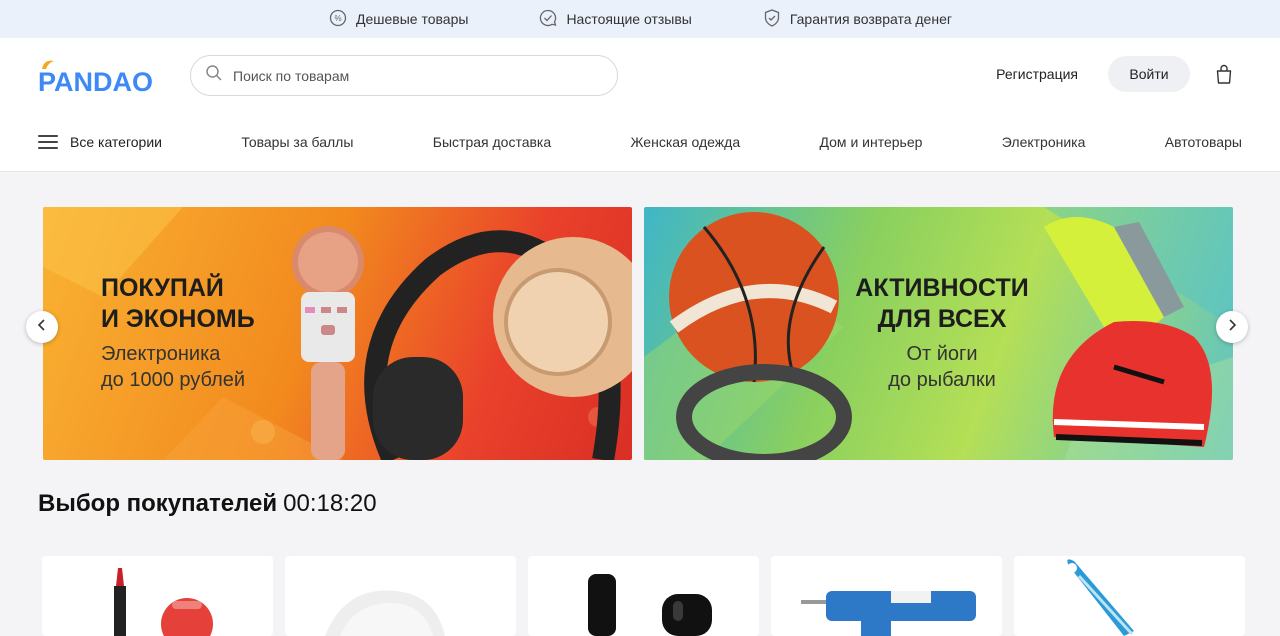  Describe the element at coordinates (772, 19) in the screenshot. I see `shield-check-icon` at that location.